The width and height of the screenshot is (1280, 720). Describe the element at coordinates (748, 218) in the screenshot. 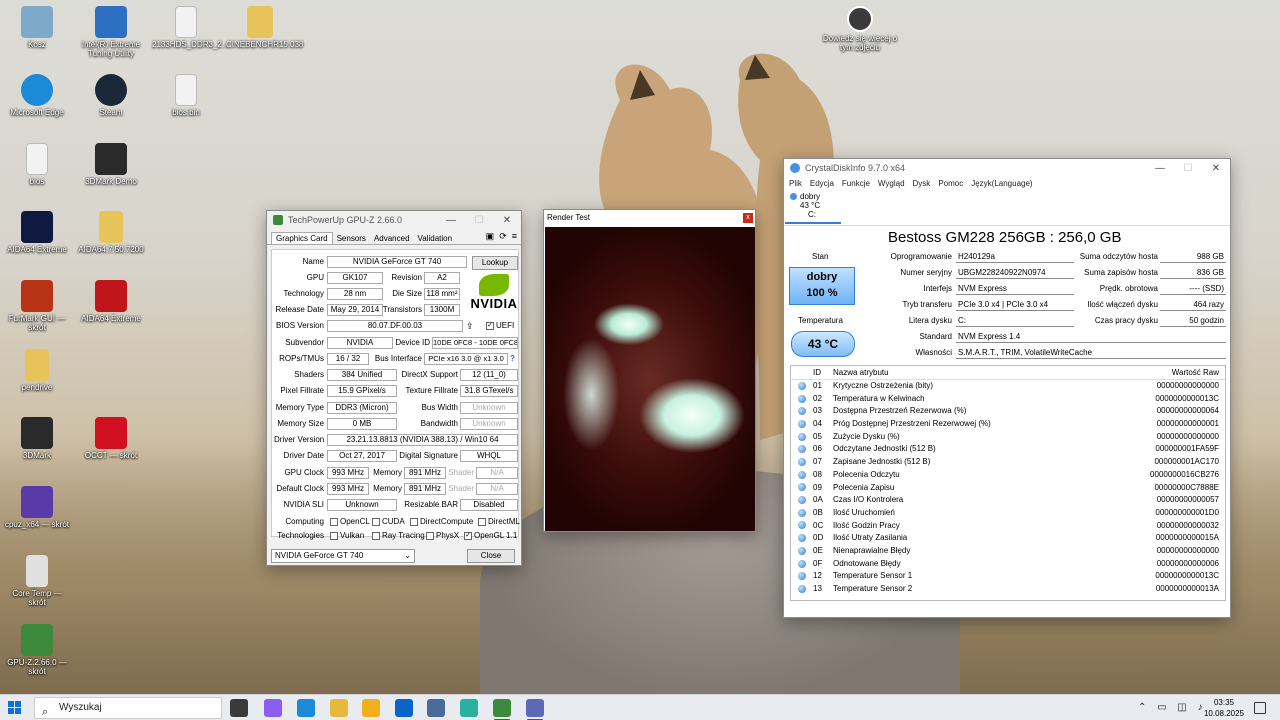

I see `close-icon: x` at that location.